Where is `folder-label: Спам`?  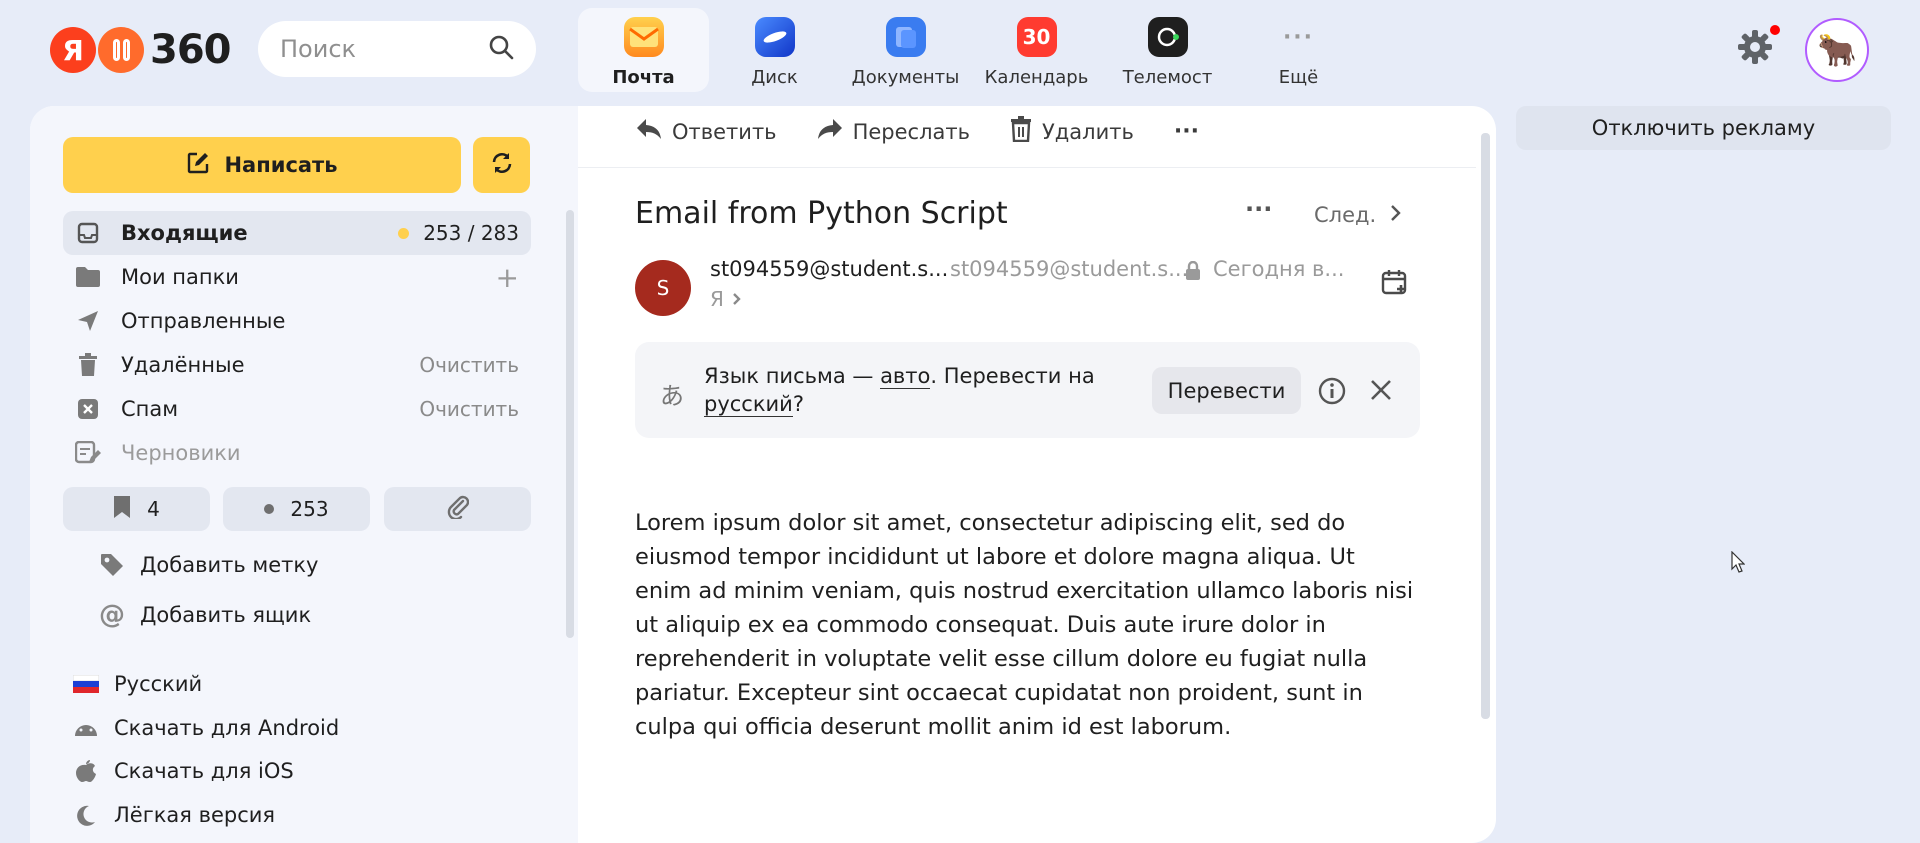
folder-label: Спам is located at coordinates (150, 409).